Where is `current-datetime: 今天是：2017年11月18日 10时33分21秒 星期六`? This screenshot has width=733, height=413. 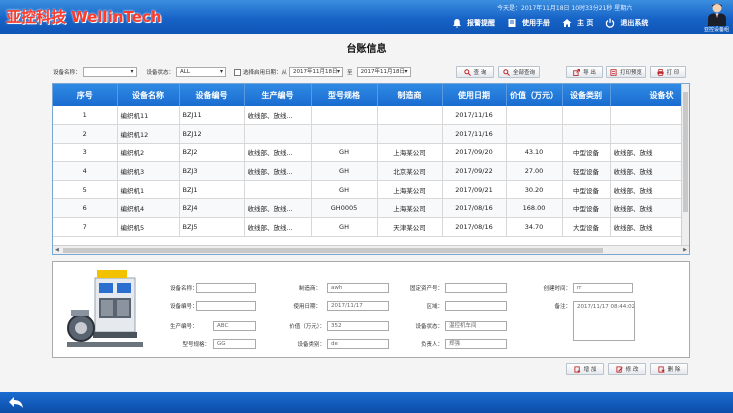
current-datetime: 今天是：2017年11月18日 10时33分21秒 星期六 is located at coordinates (565, 8).